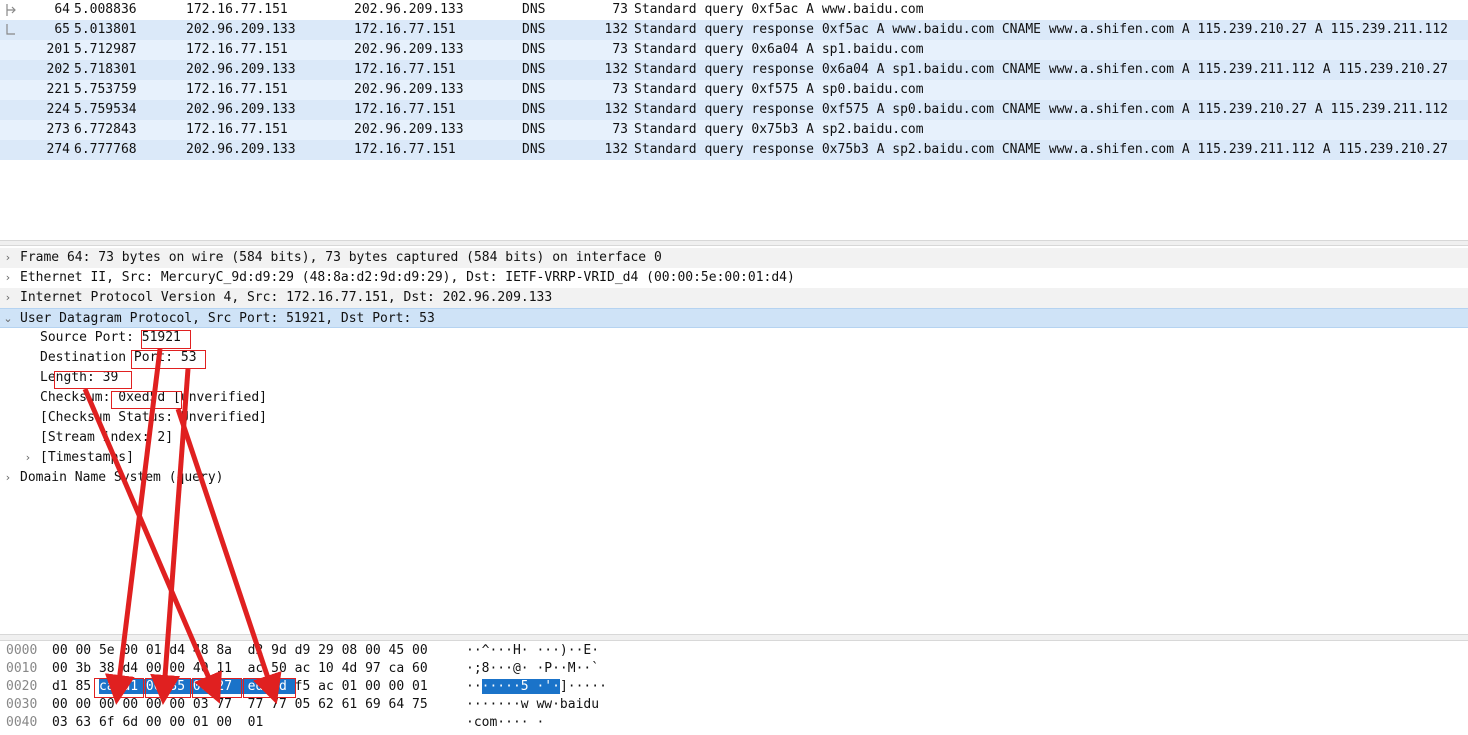  Describe the element at coordinates (87, 457) in the screenshot. I see `detail-text: [Timestamps]` at that location.